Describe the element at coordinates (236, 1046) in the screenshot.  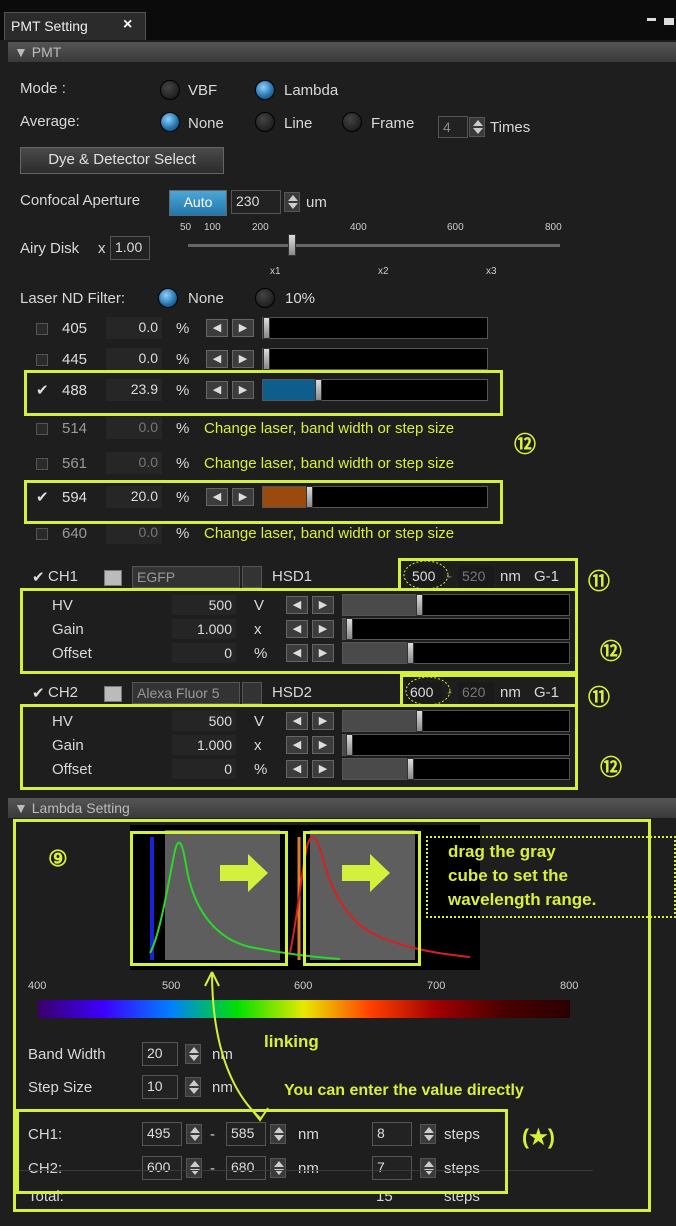
I see `linking-arrow-icon` at that location.